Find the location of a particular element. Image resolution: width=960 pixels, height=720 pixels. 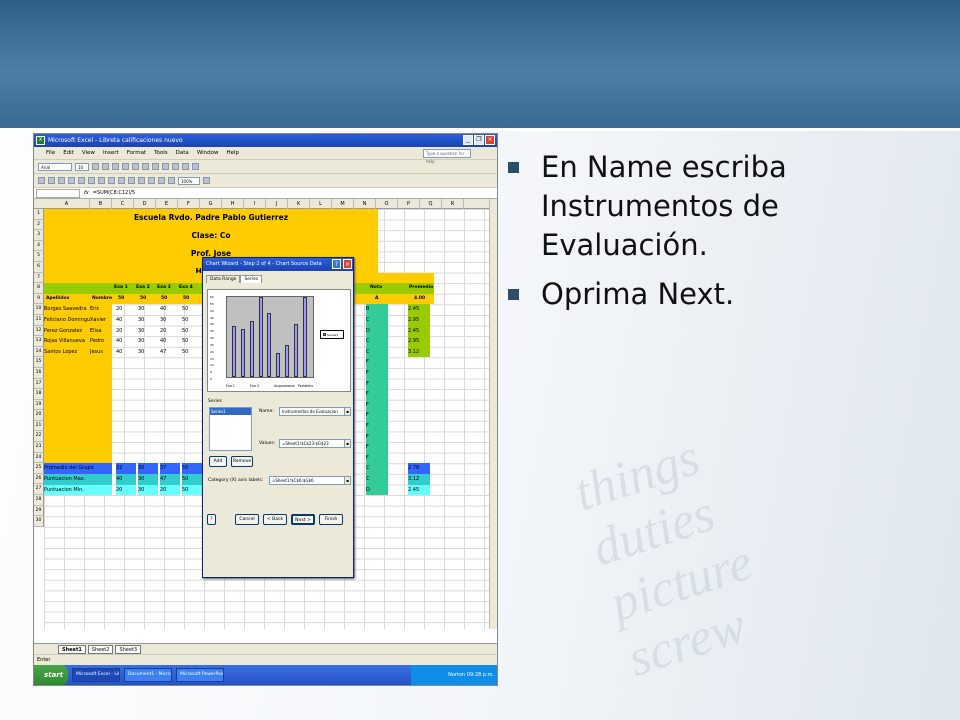

row-header: 20 is located at coordinates (39, 415).